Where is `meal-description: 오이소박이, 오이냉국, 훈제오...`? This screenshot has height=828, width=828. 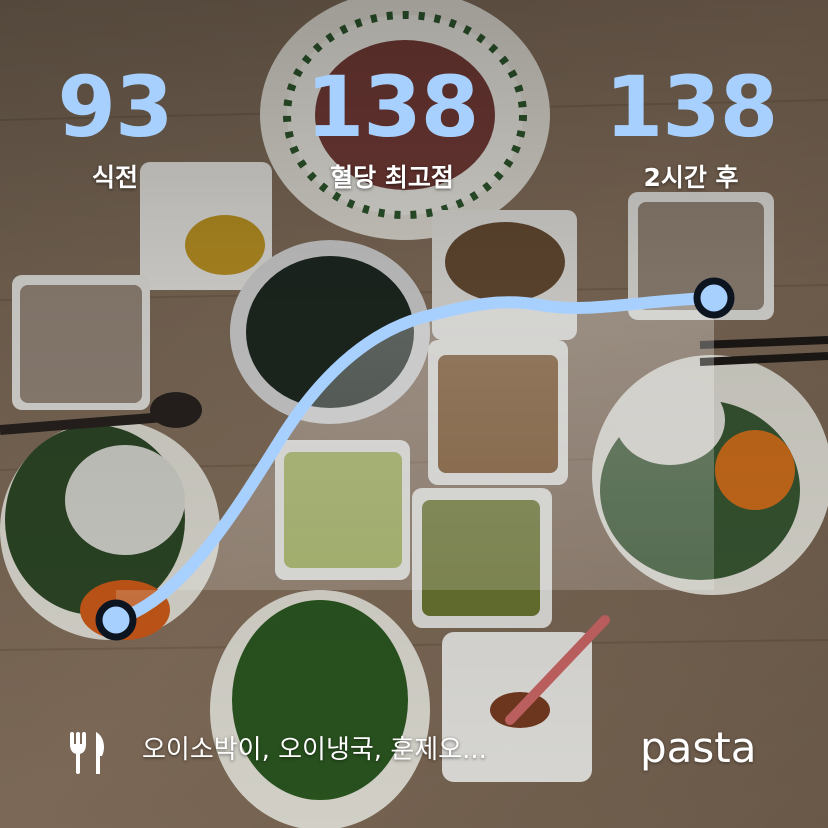
meal-description: 오이소박이, 오이냉국, 훈제오... is located at coordinates (314, 750).